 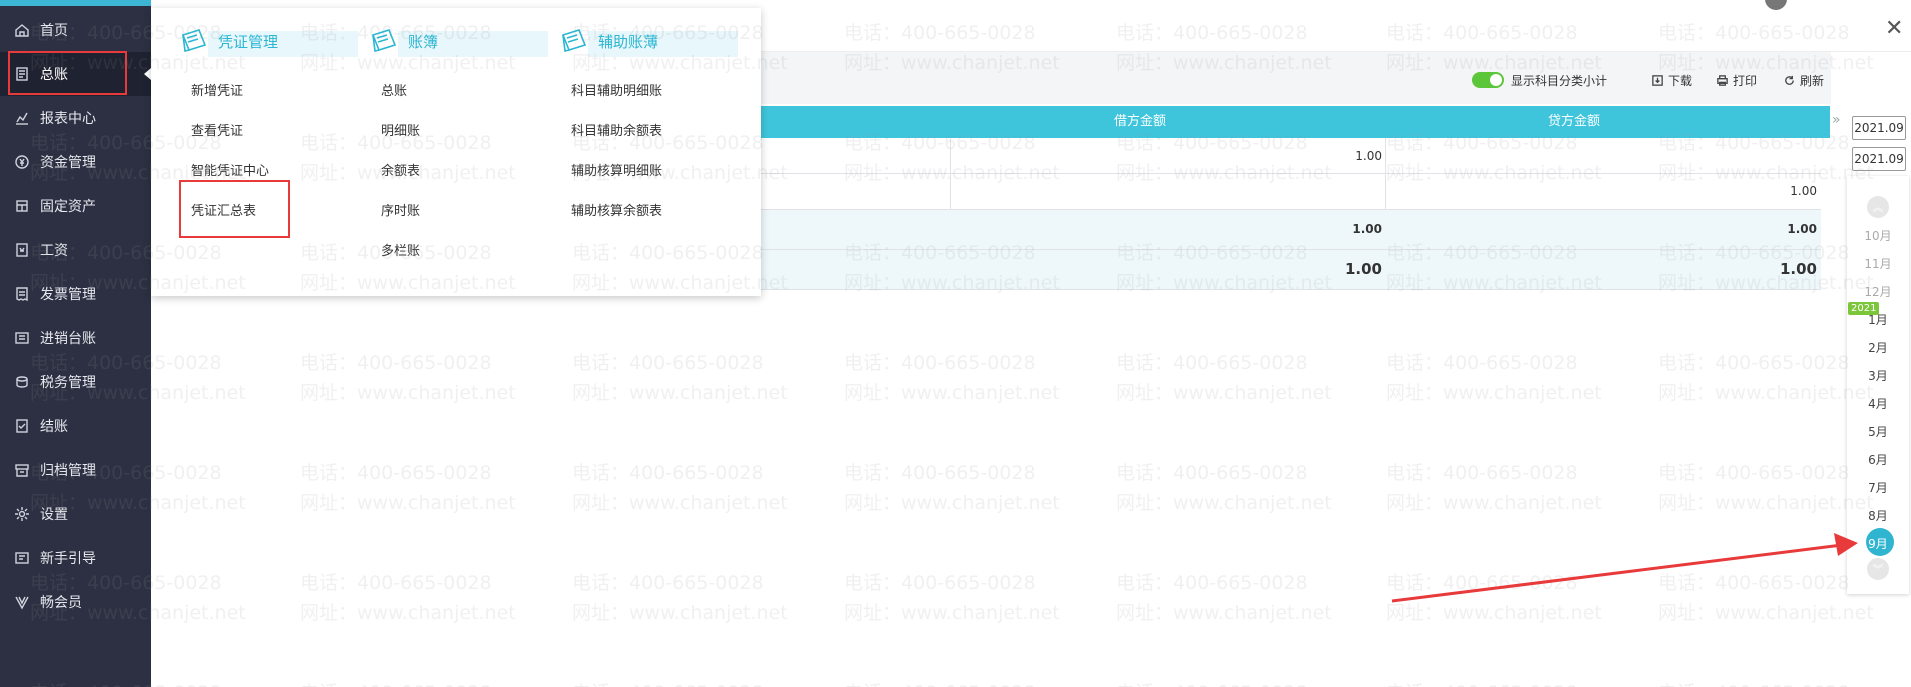 What do you see at coordinates (22, 294) in the screenshot?
I see `invoice-icon` at bounding box center [22, 294].